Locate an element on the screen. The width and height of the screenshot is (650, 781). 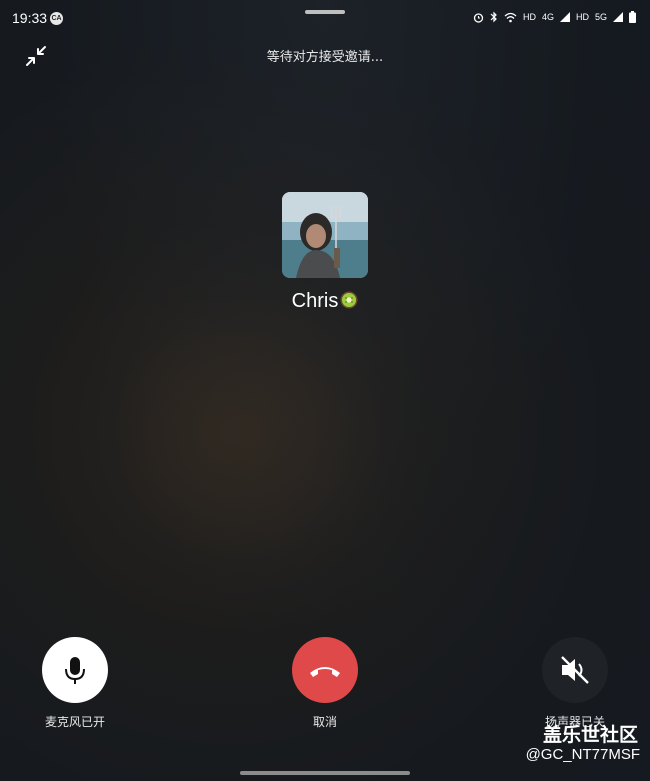
drag-handle is located at coordinates (325, 12).